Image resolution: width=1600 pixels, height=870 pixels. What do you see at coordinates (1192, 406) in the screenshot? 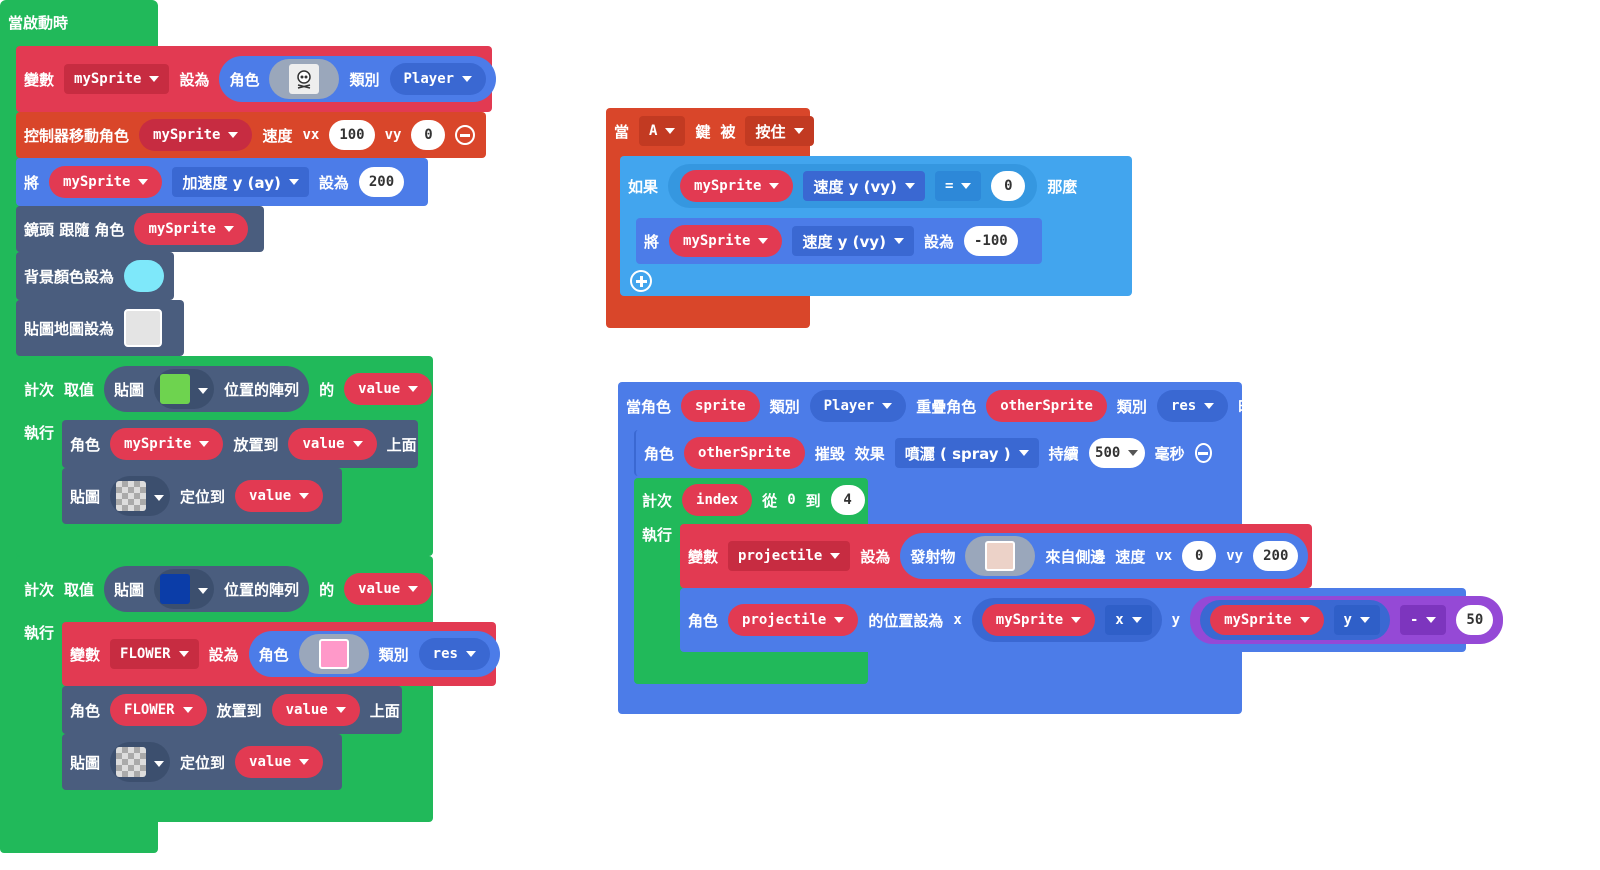
I see `kind-dropdown-2: res` at bounding box center [1192, 406].